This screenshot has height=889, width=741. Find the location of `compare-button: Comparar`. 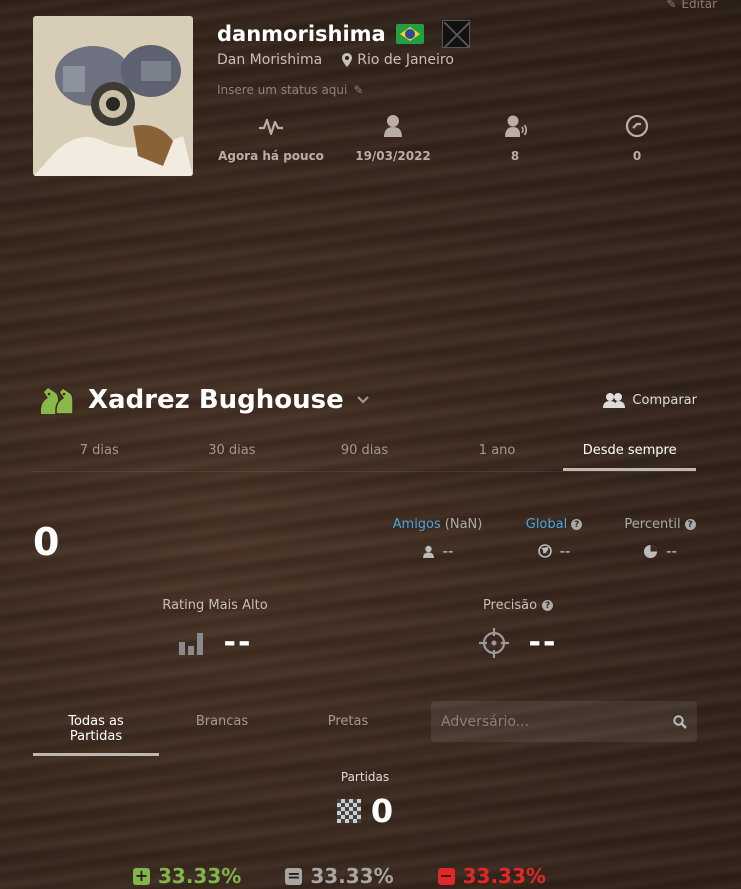

compare-button: Comparar is located at coordinates (650, 400).